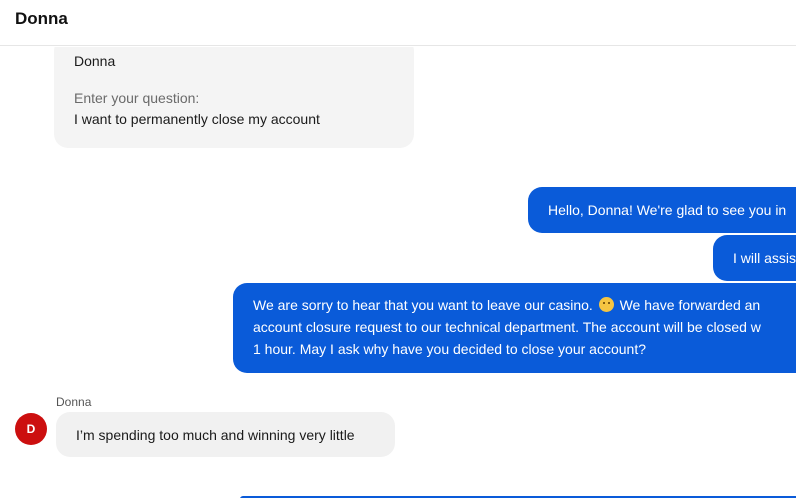 This screenshot has width=796, height=498. What do you see at coordinates (197, 119) in the screenshot?
I see `form-question-value: I want to permanently close my account` at bounding box center [197, 119].